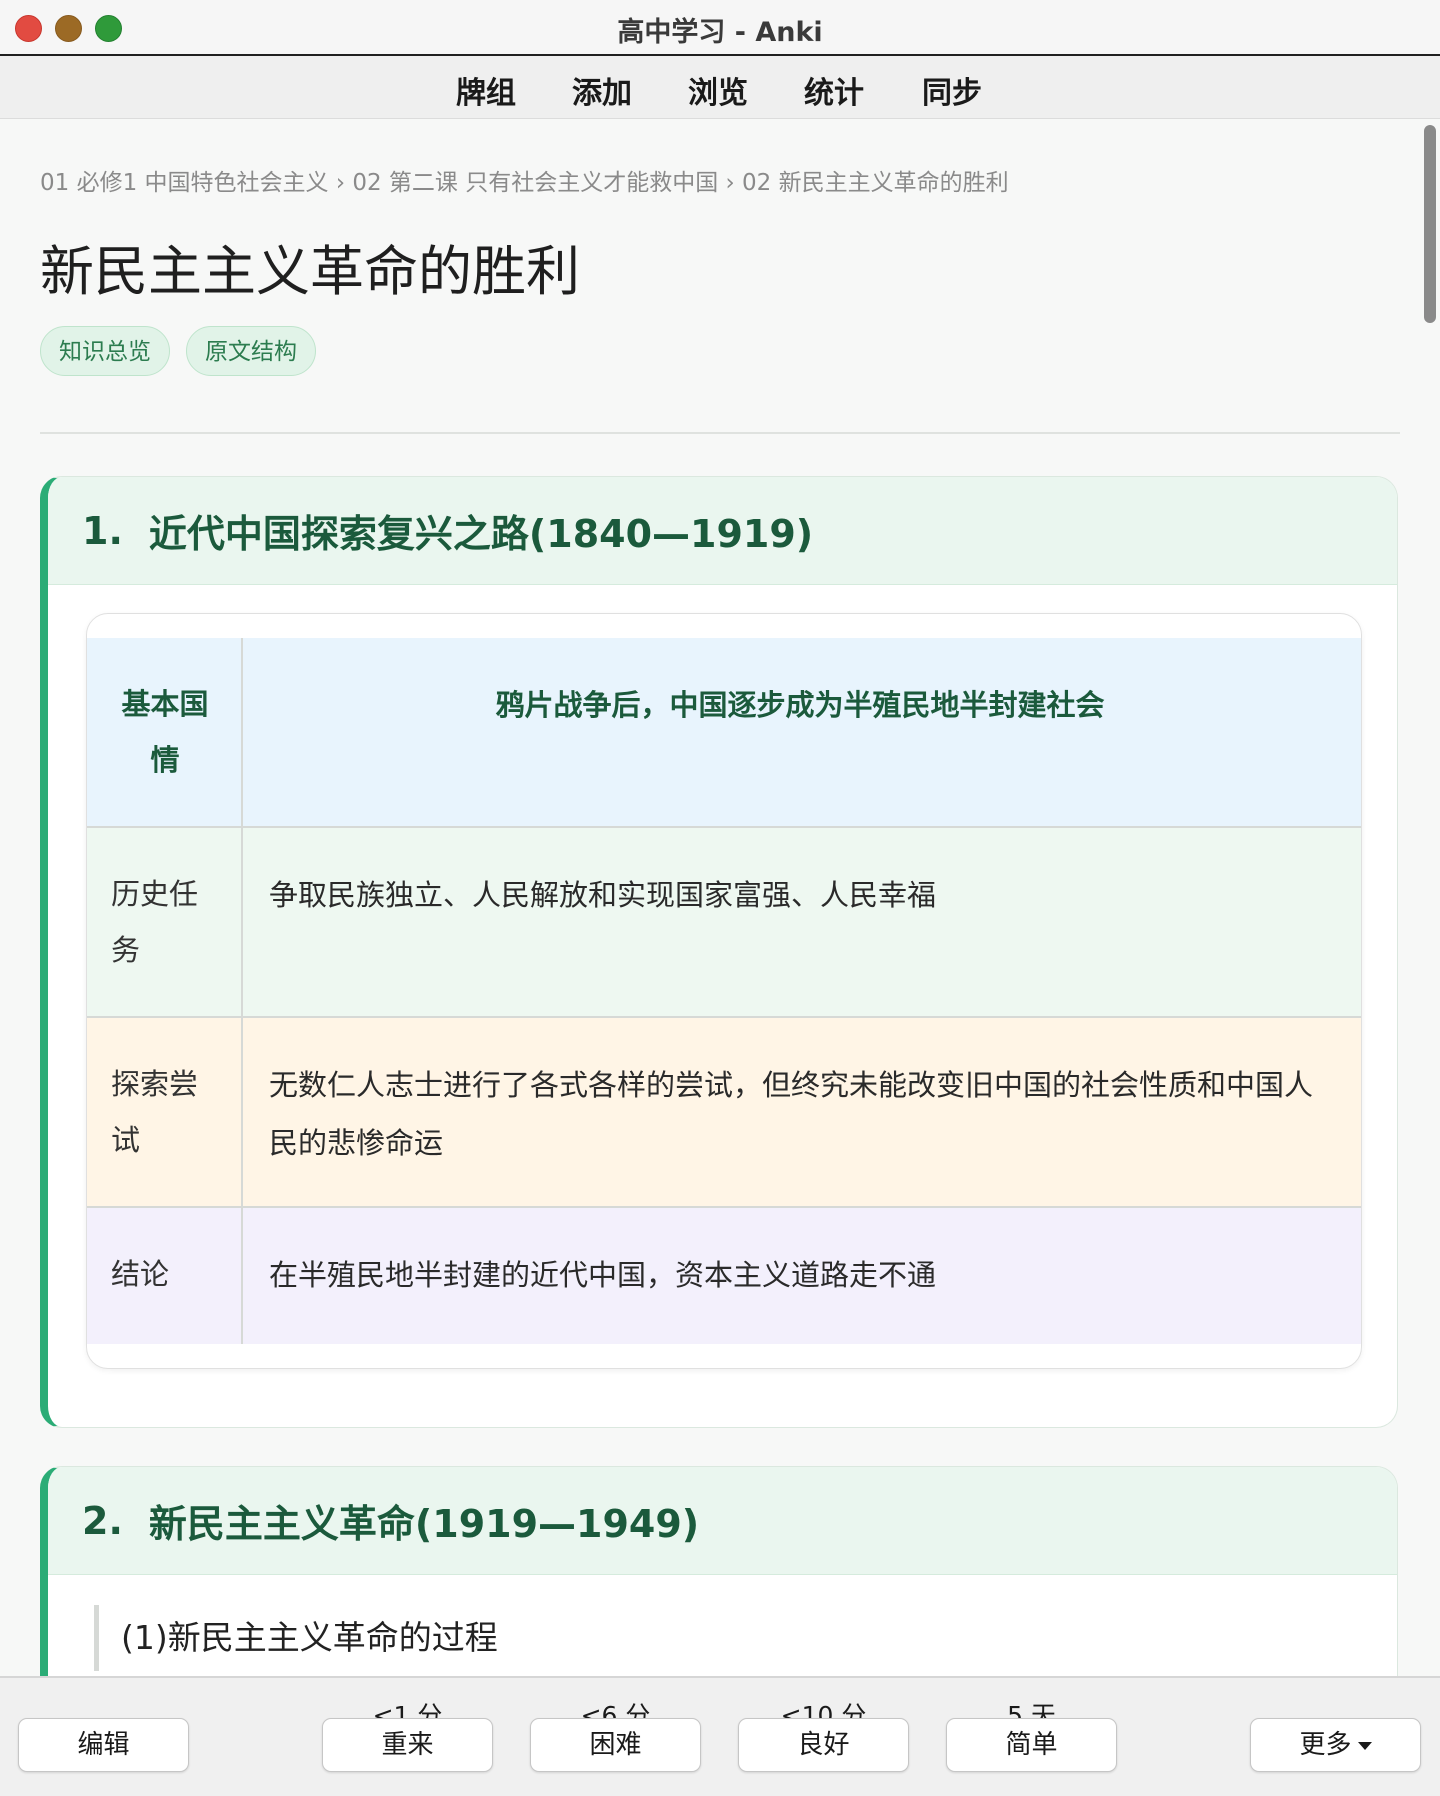  I want to click on section-2-number: 2., so click(102, 1520).